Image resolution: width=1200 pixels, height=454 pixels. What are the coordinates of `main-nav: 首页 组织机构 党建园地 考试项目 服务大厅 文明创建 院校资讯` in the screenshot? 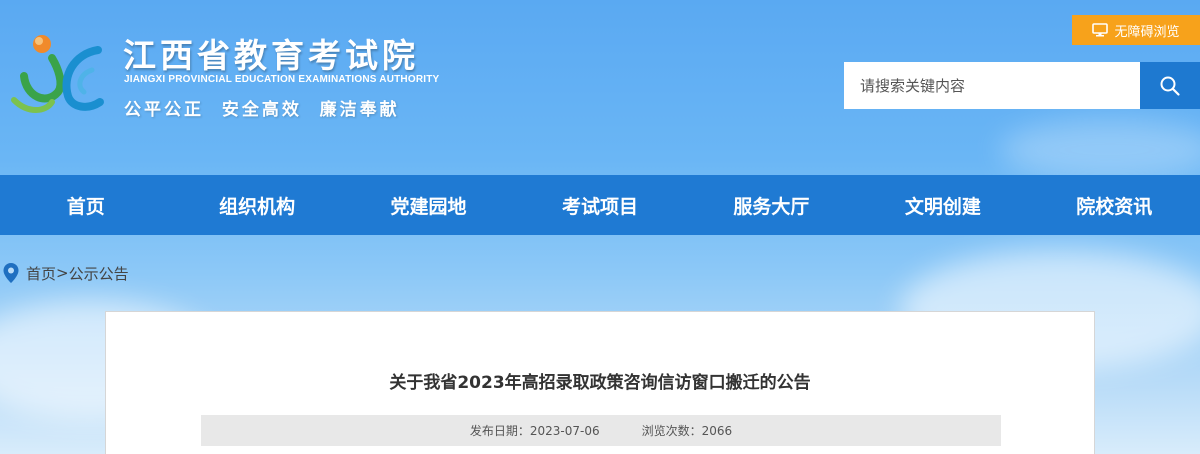 It's located at (600, 205).